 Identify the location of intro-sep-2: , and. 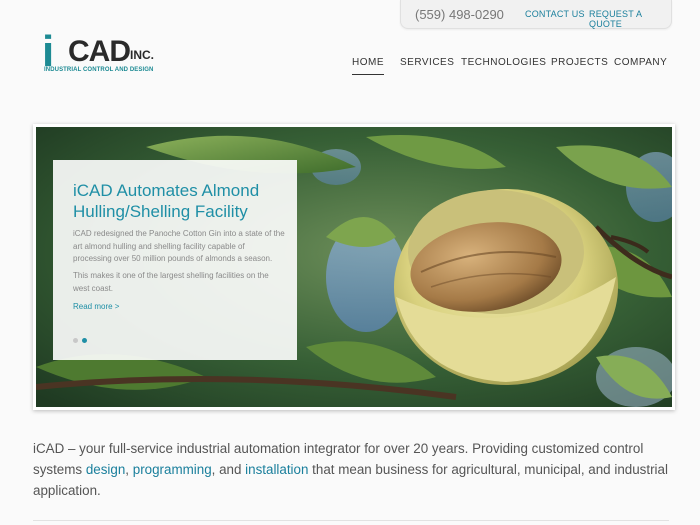
(228, 469).